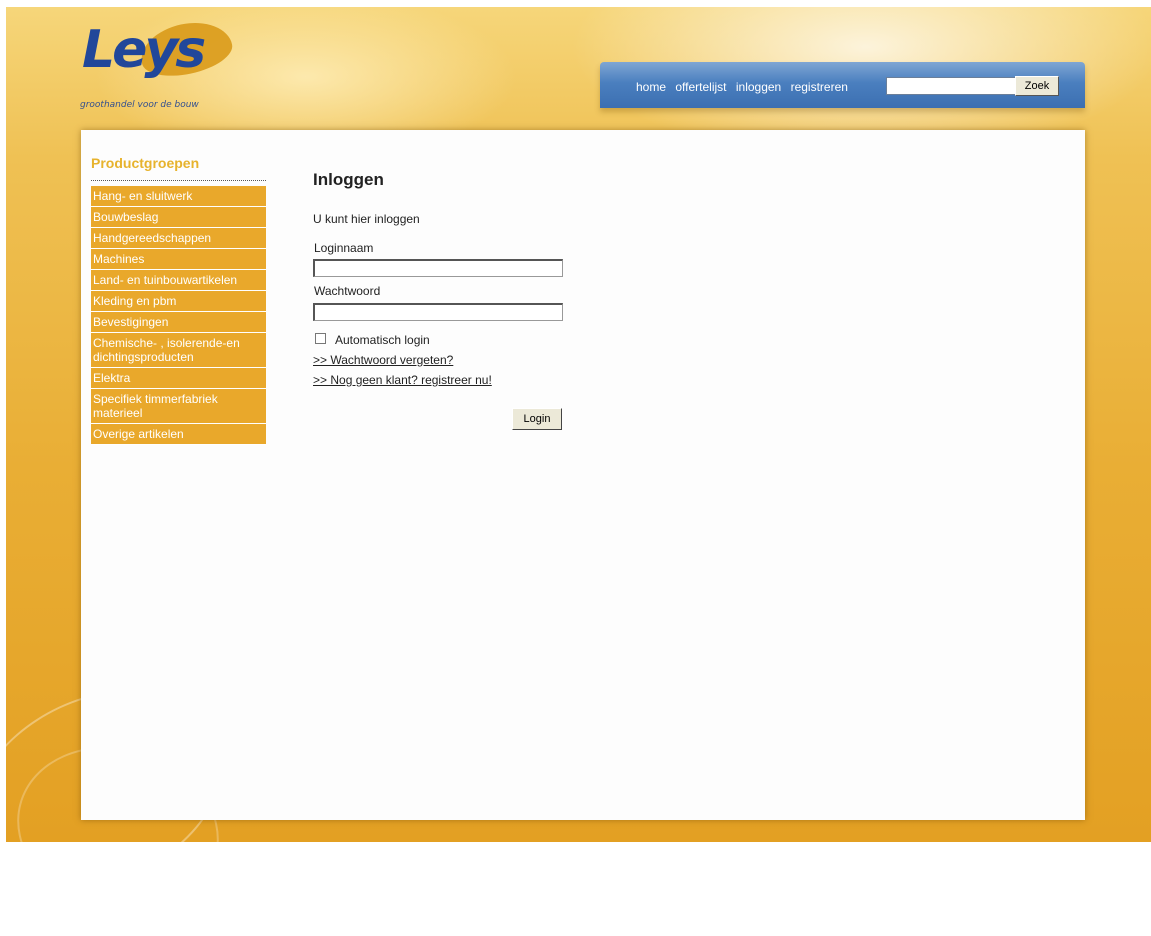  I want to click on nav-link-inloggen: inloggen, so click(758, 87).